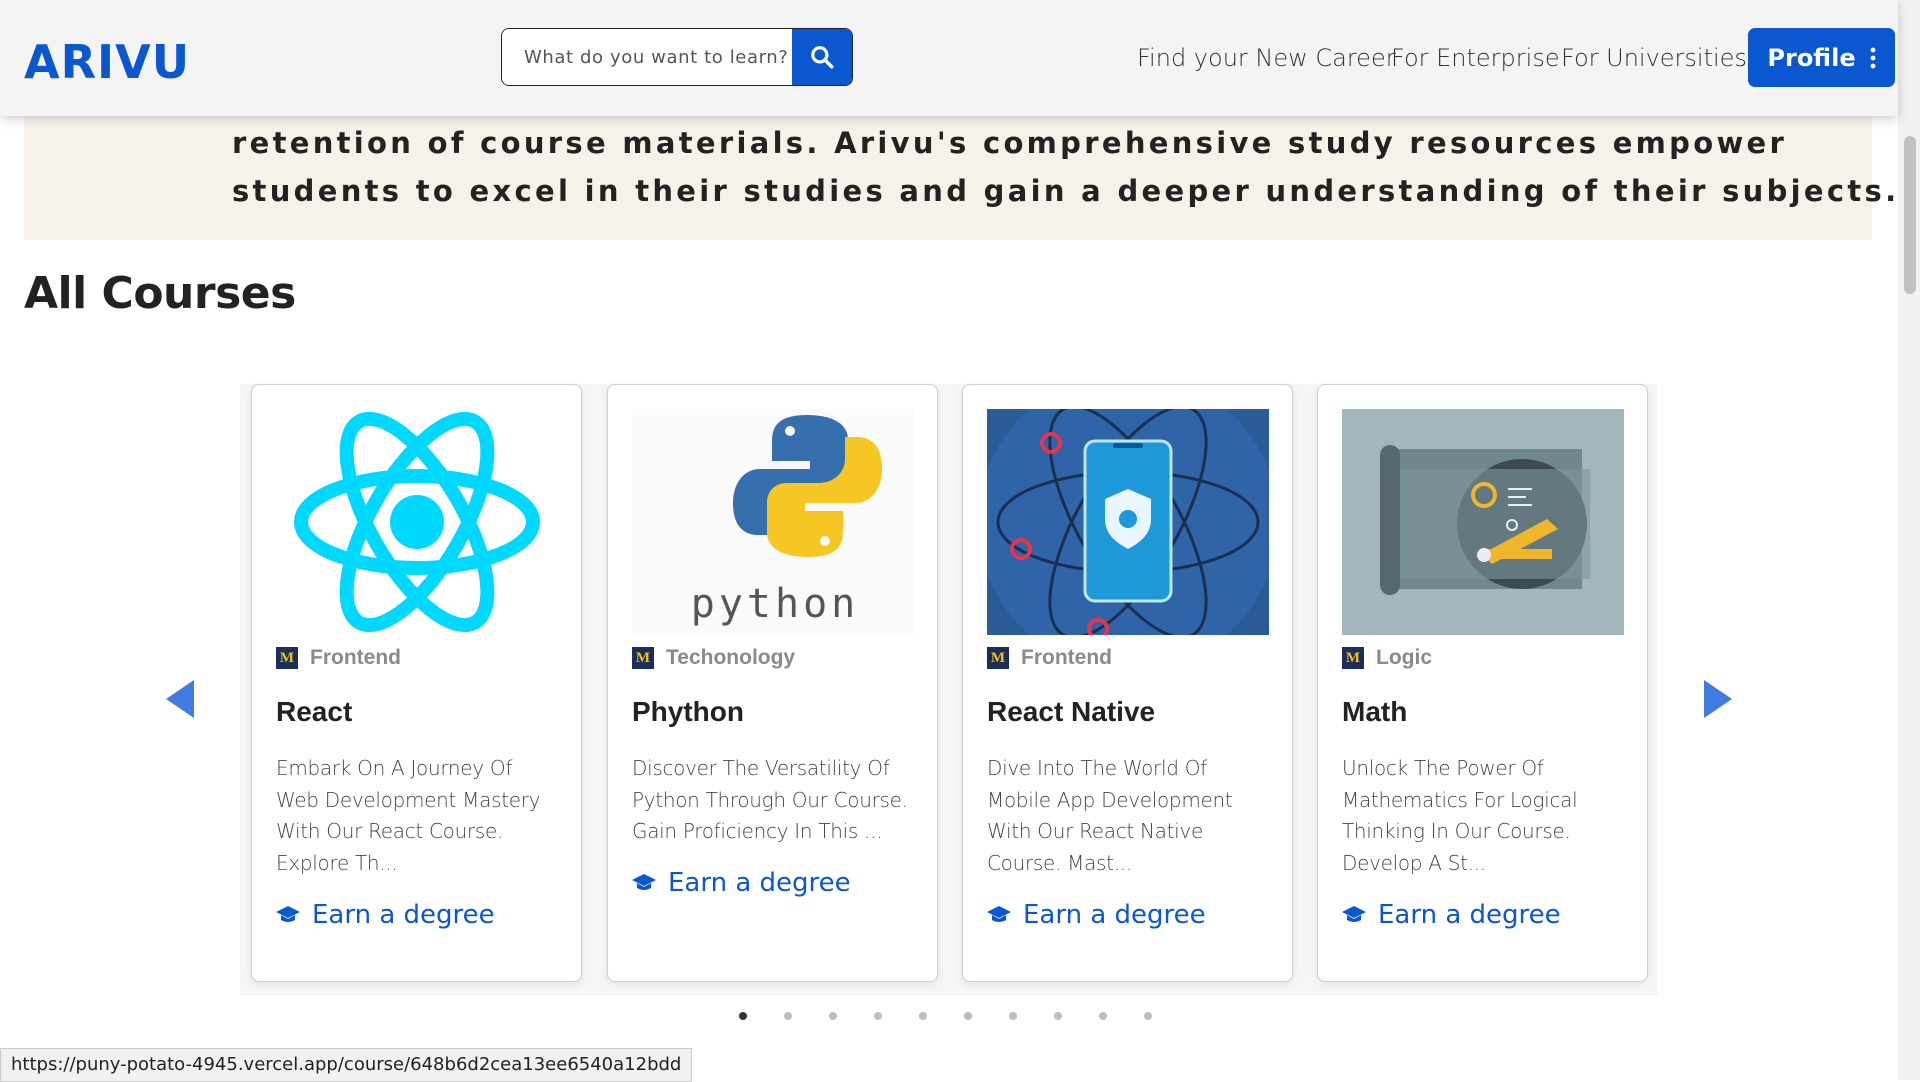 The width and height of the screenshot is (1920, 1082). I want to click on search-button, so click(822, 57).